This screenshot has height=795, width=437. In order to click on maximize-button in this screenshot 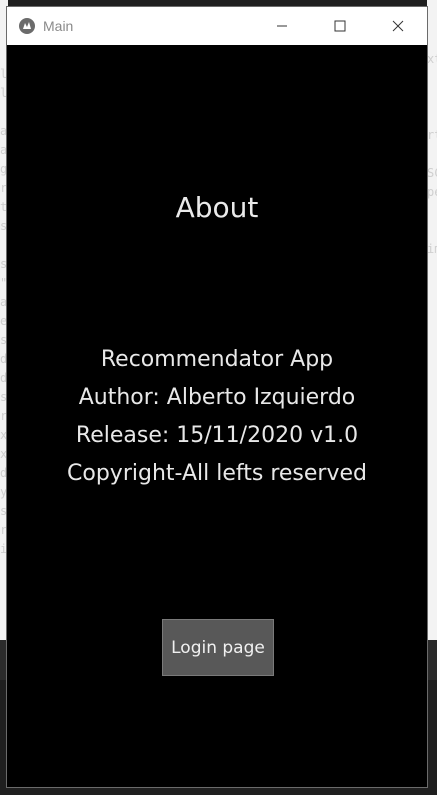, I will do `click(340, 26)`.